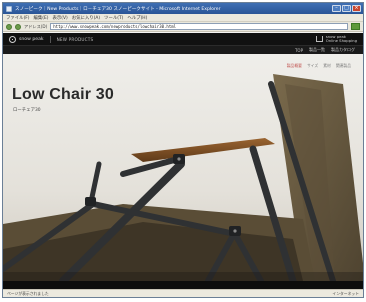 This screenshot has width=366, height=302. I want to click on menu-file: ファイル(F), so click(18, 18).